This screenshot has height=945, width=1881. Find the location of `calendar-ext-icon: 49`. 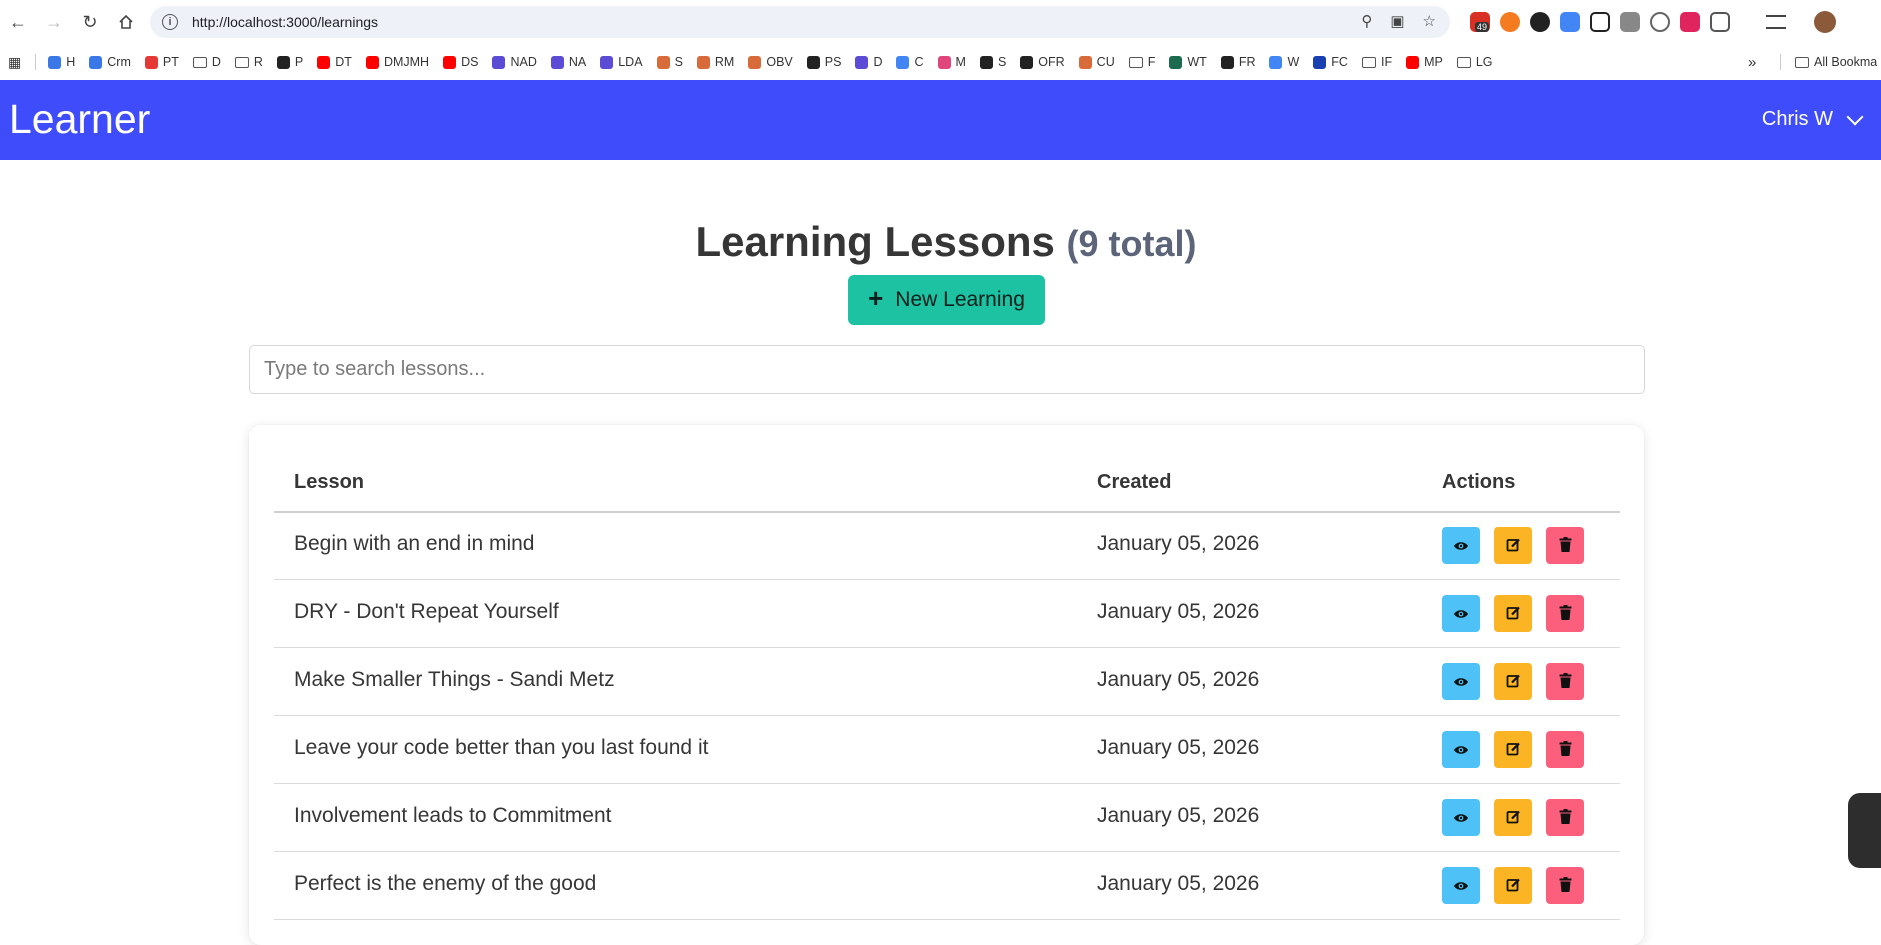

calendar-ext-icon: 49 is located at coordinates (1480, 22).